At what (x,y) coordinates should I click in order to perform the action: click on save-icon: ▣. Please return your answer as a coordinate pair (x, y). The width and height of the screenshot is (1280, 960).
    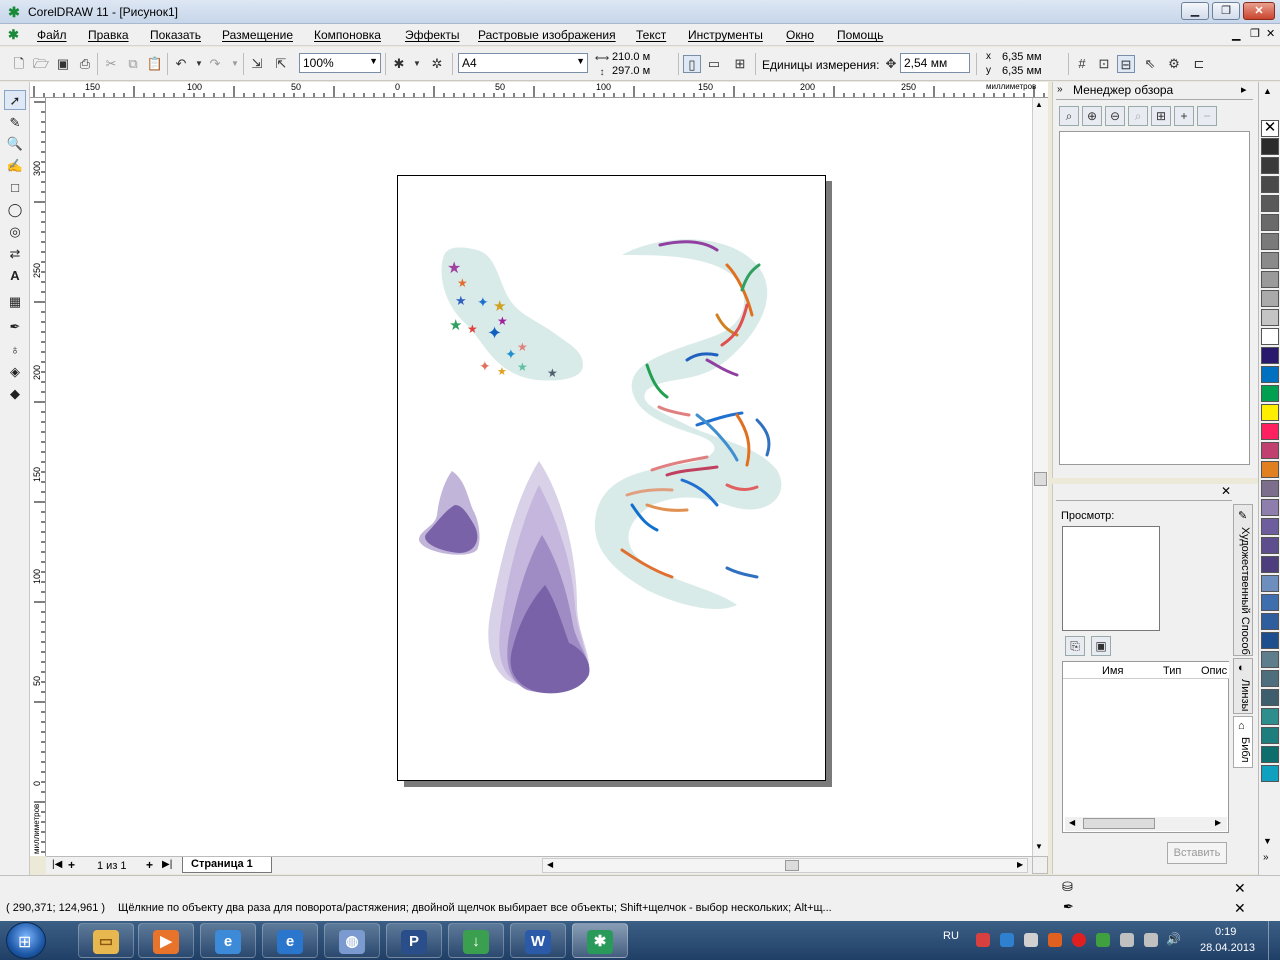
    Looking at the image, I should click on (63, 64).